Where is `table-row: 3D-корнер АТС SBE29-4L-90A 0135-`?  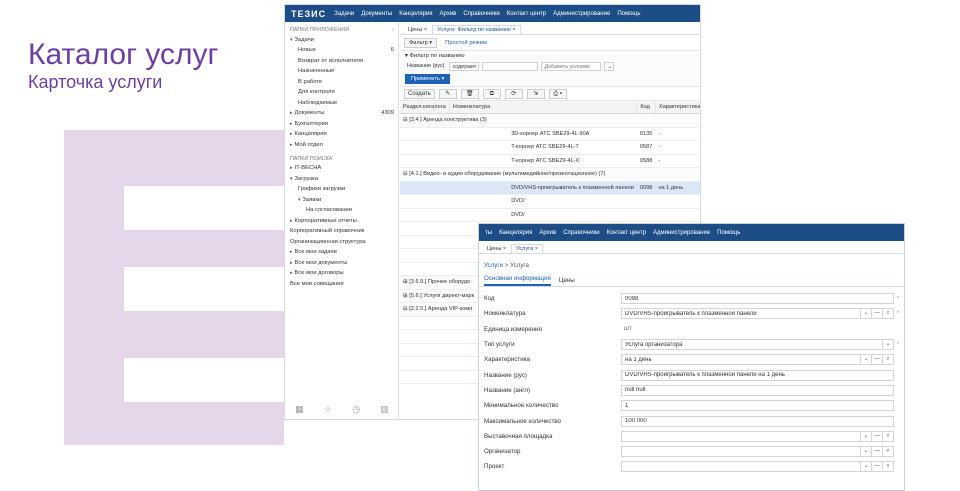
table-row: 3D-корнер АТС SBE29-4L-90A 0135- is located at coordinates (550, 134).